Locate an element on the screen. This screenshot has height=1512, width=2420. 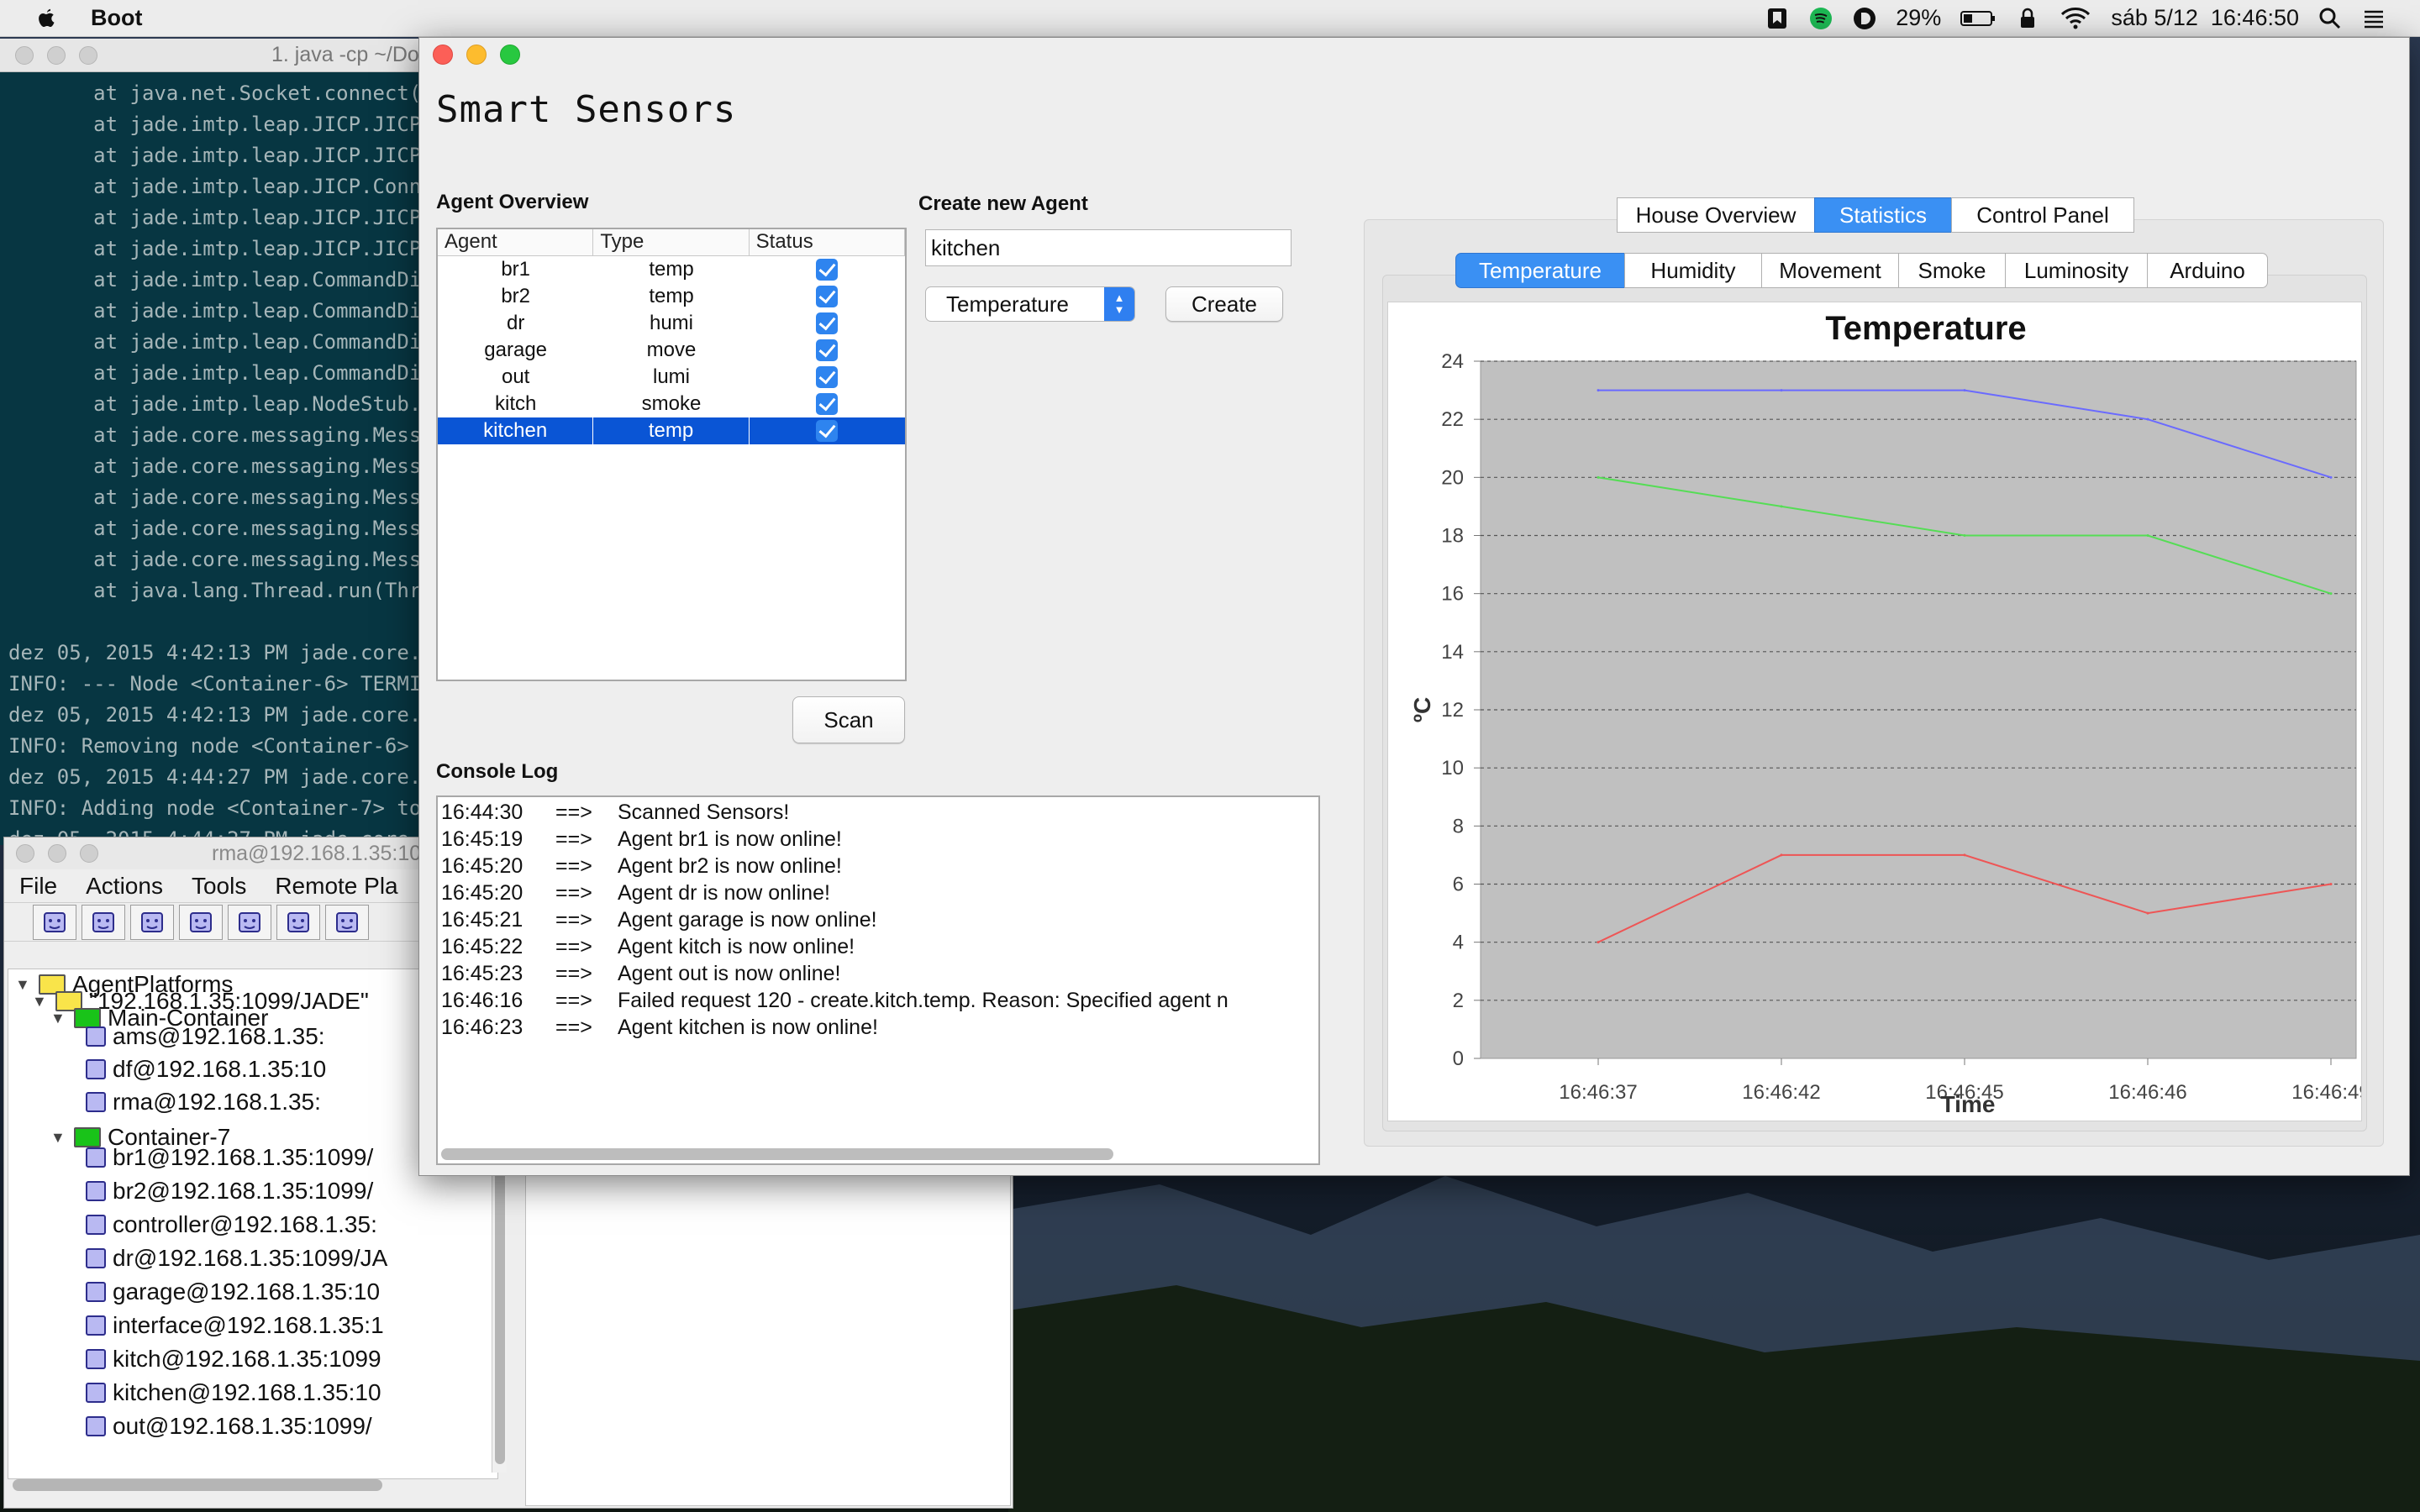
tree-agent: df@192.168.1.35:10 is located at coordinates (206, 1069).